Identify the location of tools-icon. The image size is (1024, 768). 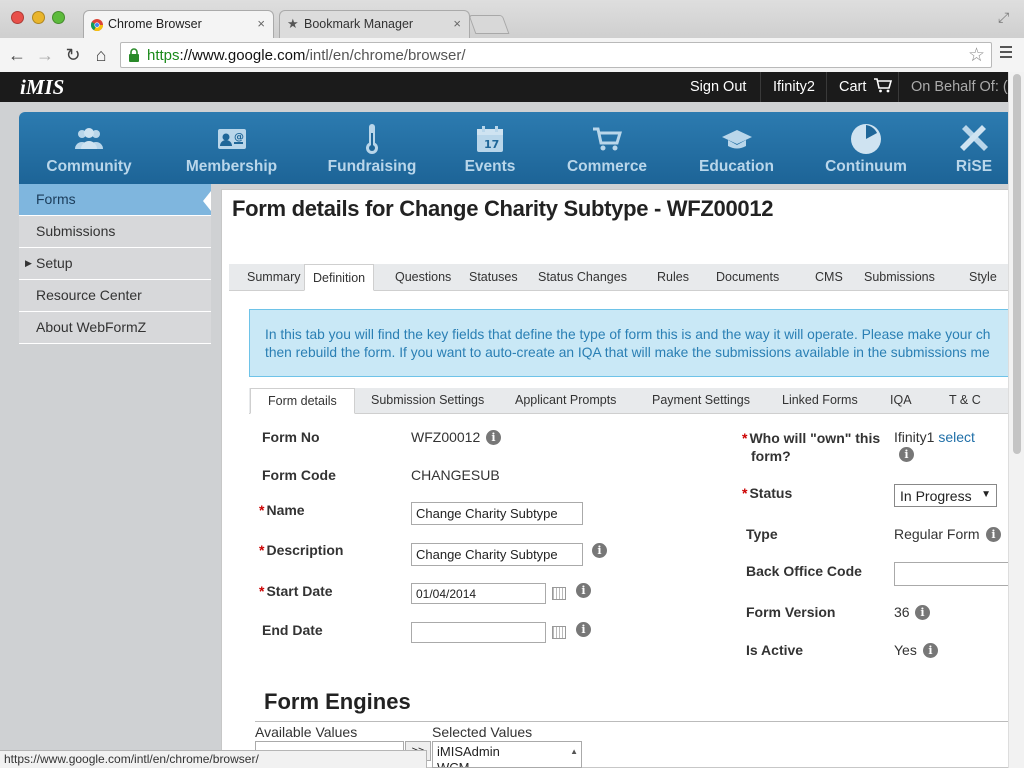
(974, 138).